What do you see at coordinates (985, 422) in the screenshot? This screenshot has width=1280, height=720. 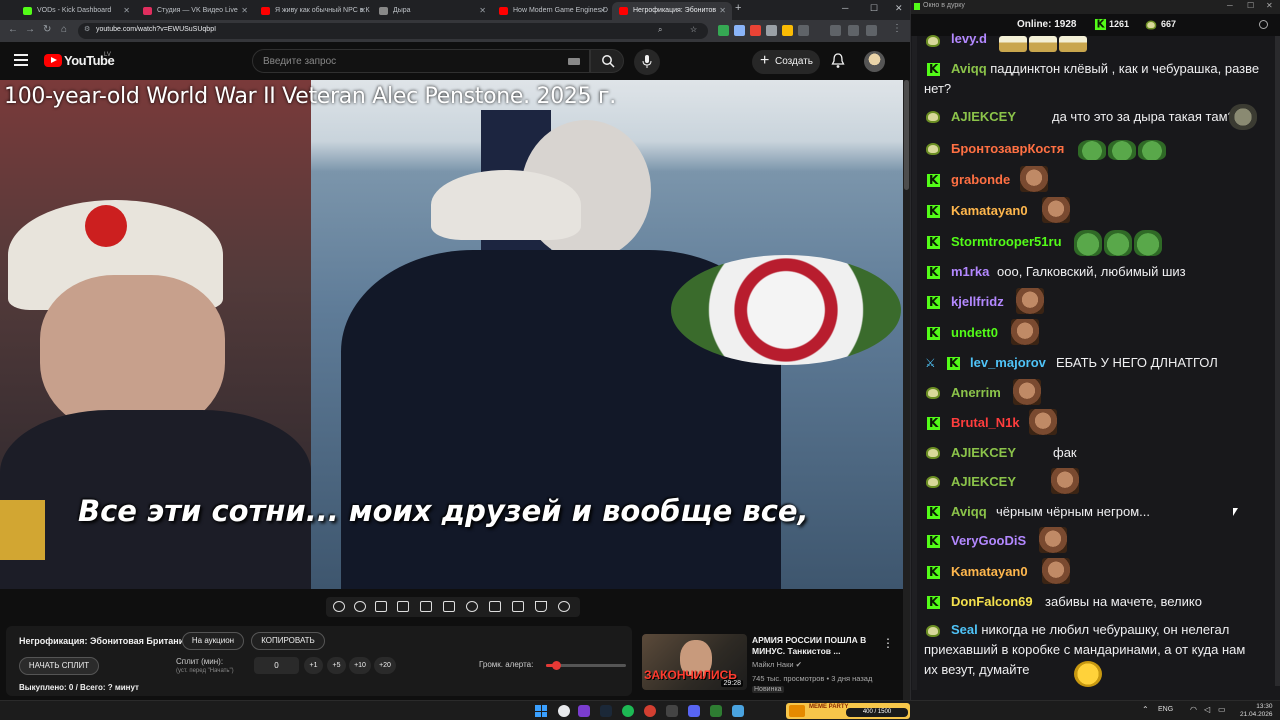 I see `chat-username: Brutal_N1k` at bounding box center [985, 422].